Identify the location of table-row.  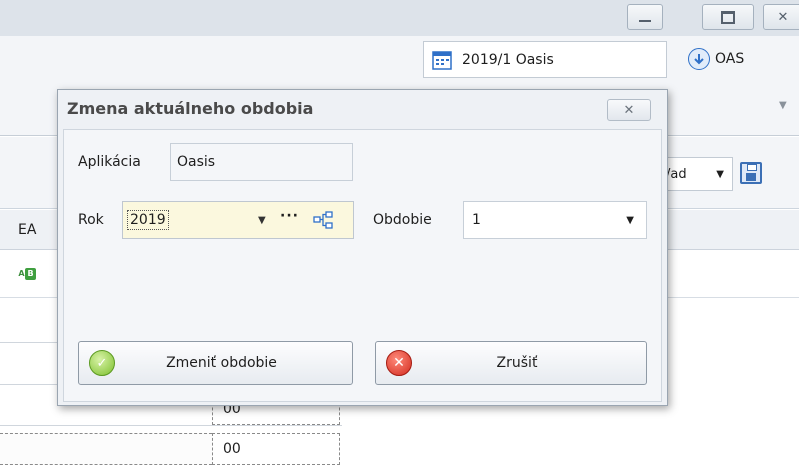
(106, 449).